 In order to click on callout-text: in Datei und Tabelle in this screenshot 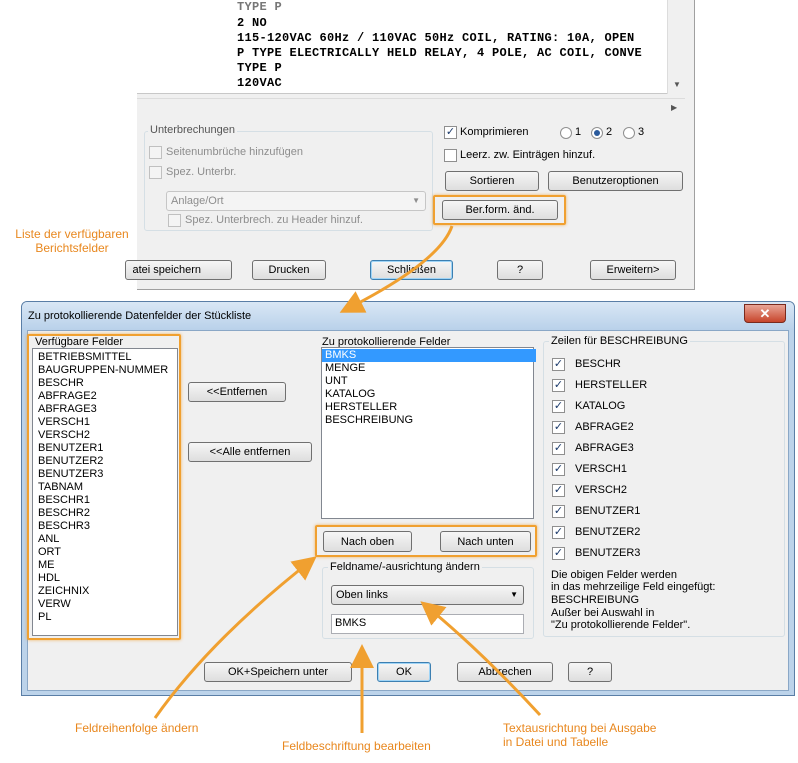, I will do `click(556, 742)`.